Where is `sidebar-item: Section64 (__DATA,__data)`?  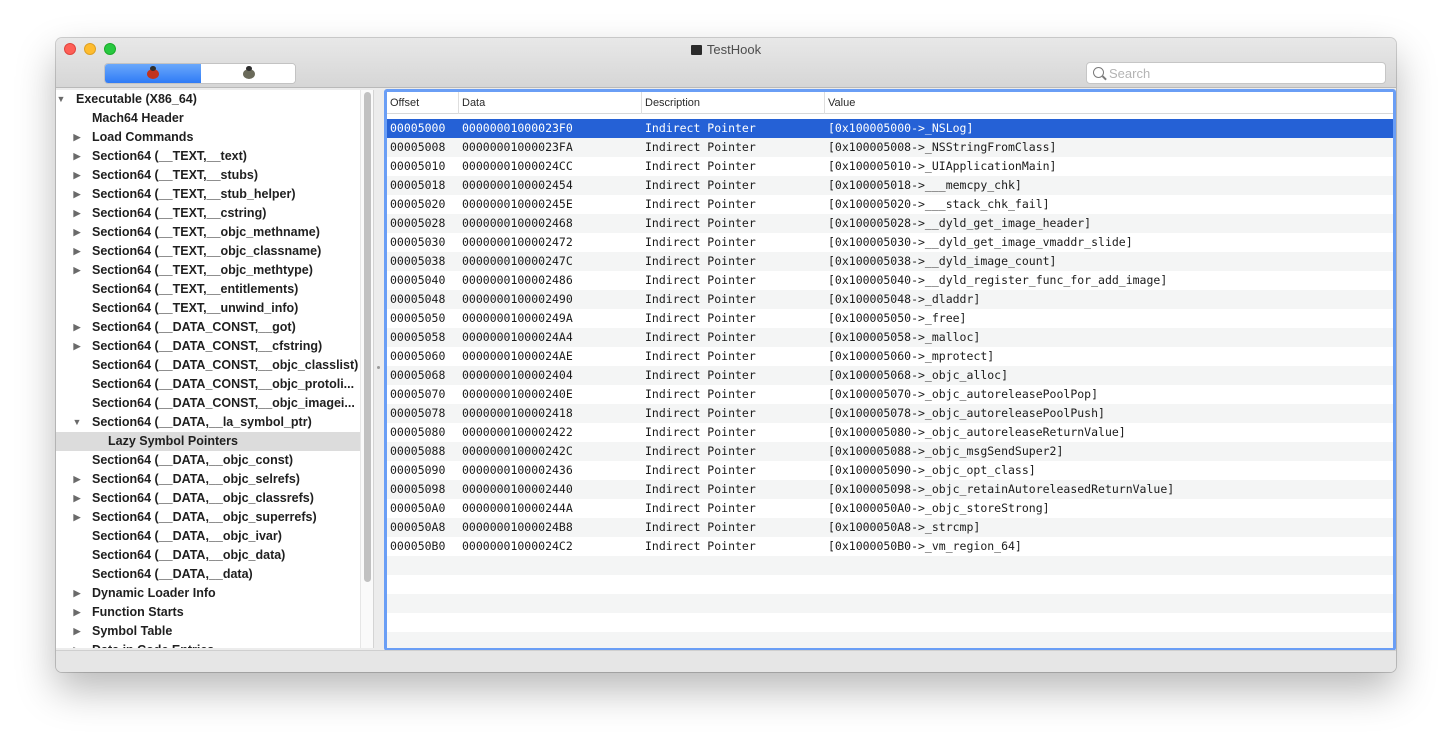
sidebar-item: Section64 (__DATA,__data) is located at coordinates (208, 574).